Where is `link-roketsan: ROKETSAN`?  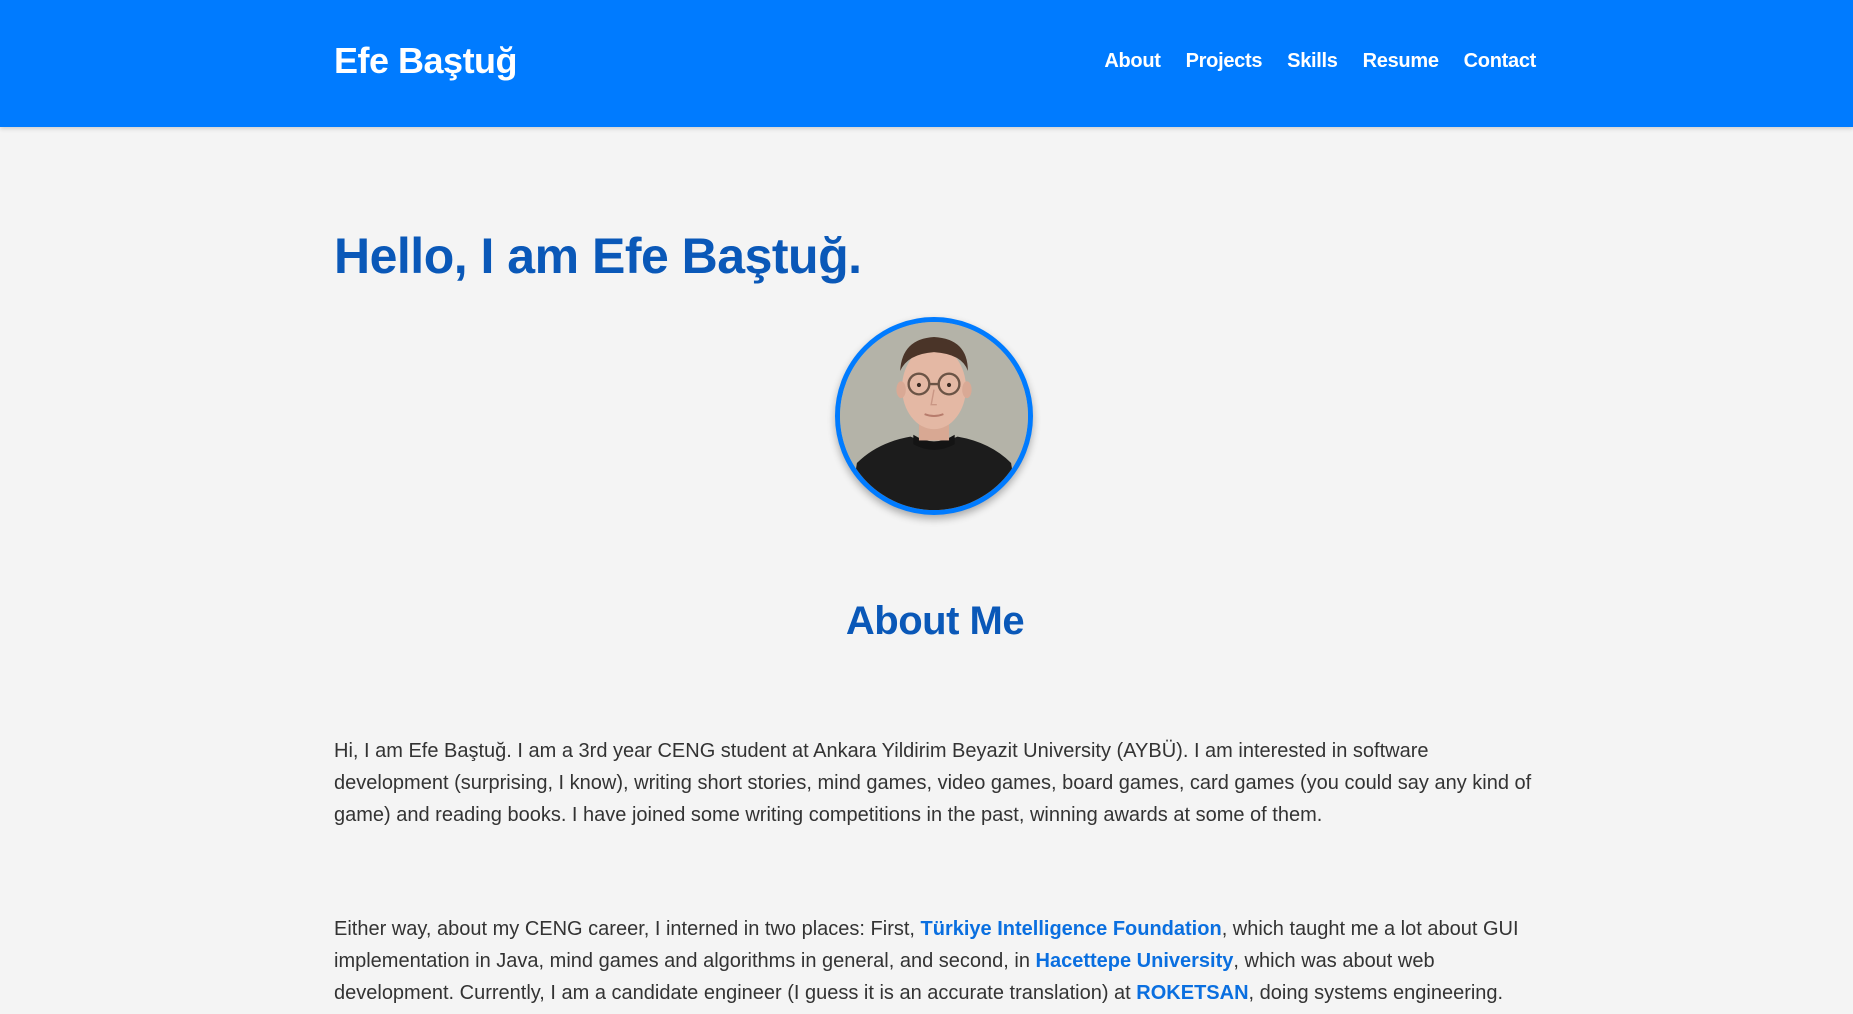
link-roketsan: ROKETSAN is located at coordinates (1192, 993).